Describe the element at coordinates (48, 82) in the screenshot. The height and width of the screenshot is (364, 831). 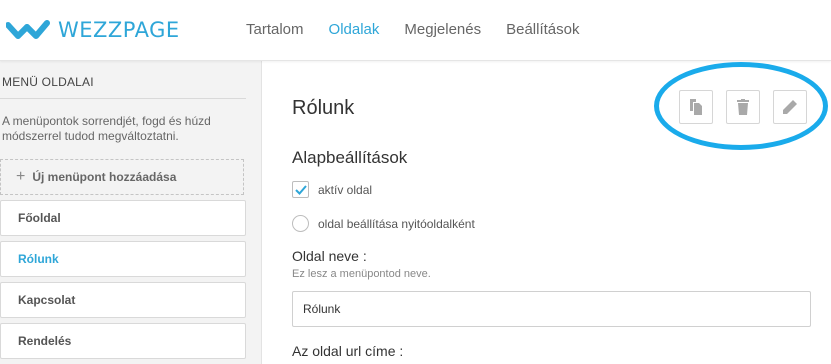
I see `sidebar-title: MENÜ OLDALAI` at that location.